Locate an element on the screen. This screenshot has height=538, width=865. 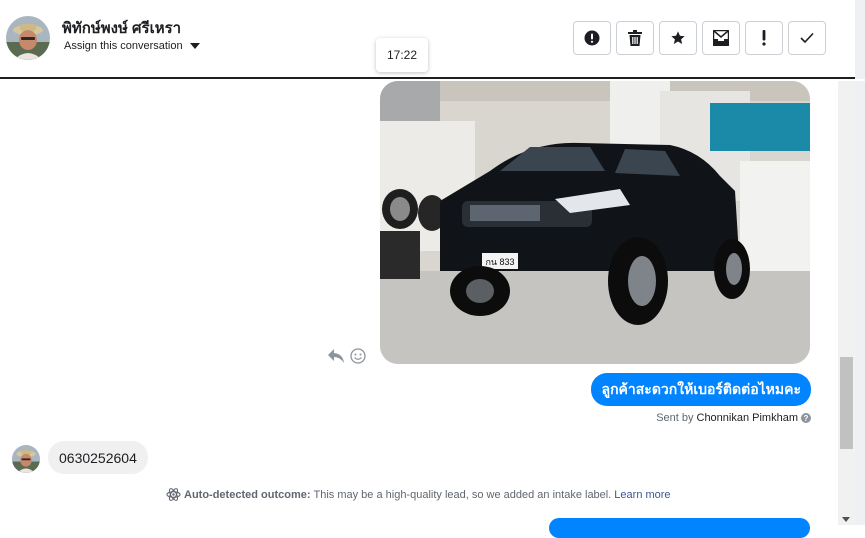
outgoing-message-bubble-partial is located at coordinates (679, 528).